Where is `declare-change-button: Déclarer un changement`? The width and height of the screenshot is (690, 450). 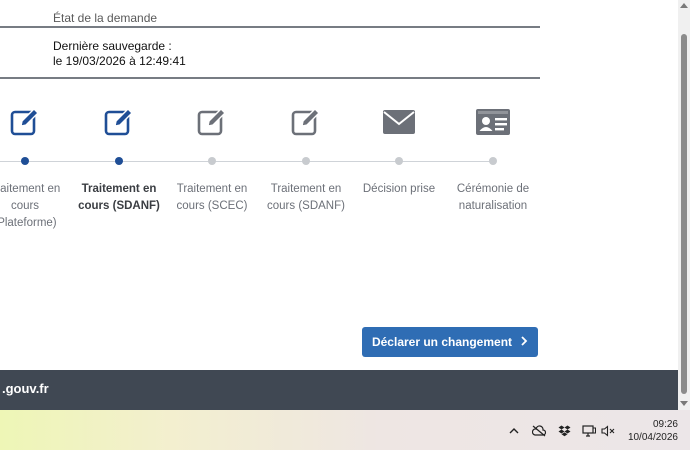 declare-change-button: Déclarer un changement is located at coordinates (450, 342).